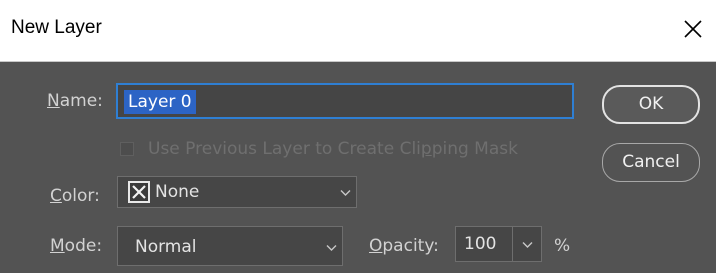  What do you see at coordinates (81, 101) in the screenshot?
I see `name-label-rest: ame:` at bounding box center [81, 101].